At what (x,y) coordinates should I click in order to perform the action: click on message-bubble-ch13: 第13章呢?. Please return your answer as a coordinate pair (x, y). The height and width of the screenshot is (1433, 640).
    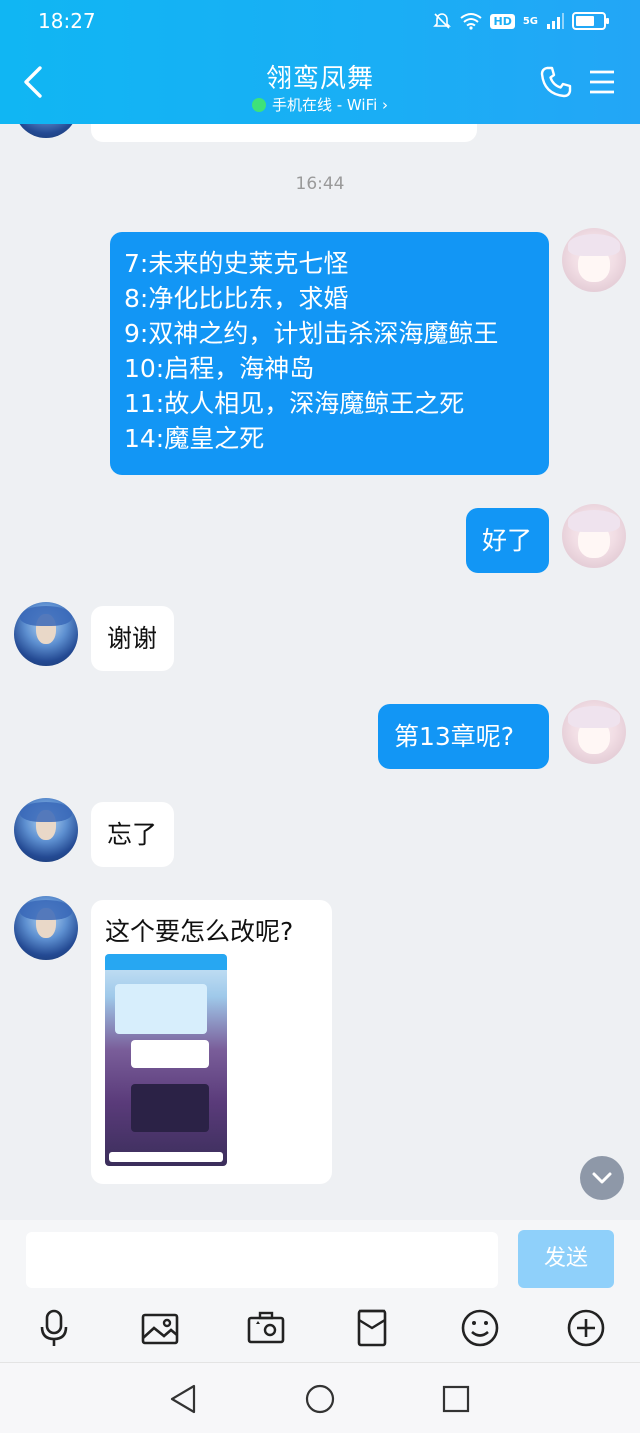
    Looking at the image, I should click on (463, 736).